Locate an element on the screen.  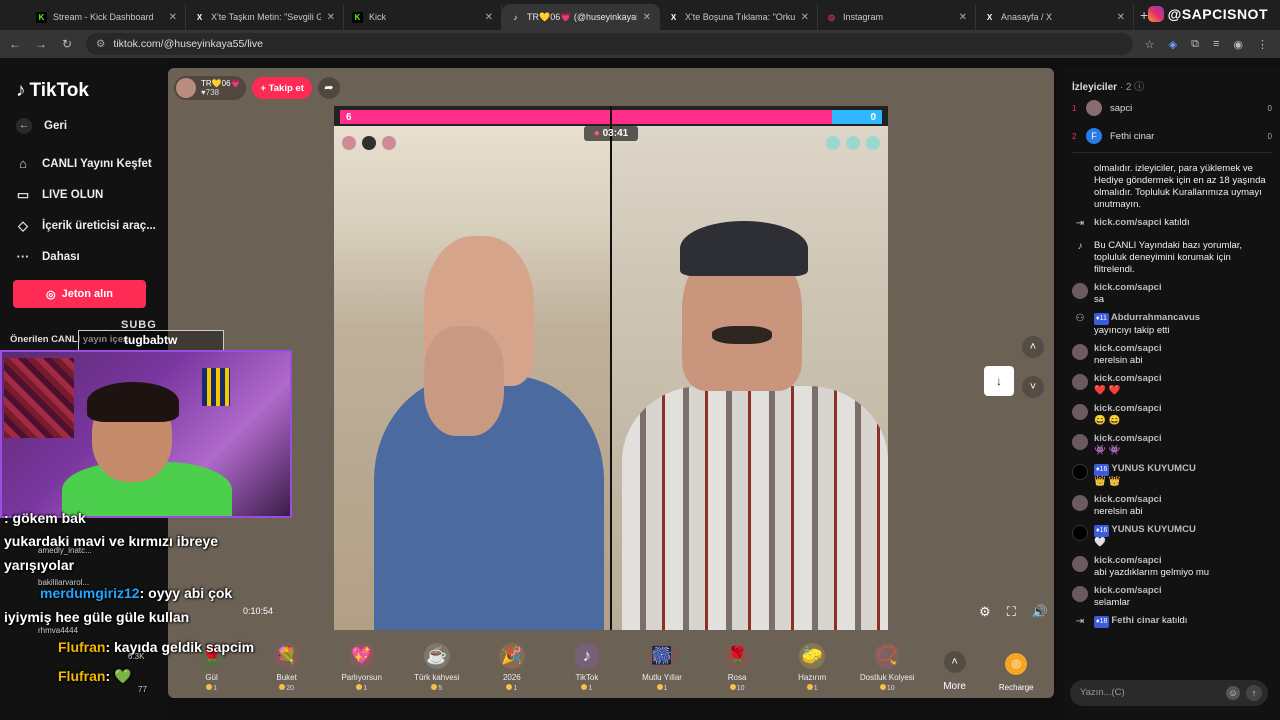
sidebar-item-more: ··· Dahası is located at coordinates (48, 256).